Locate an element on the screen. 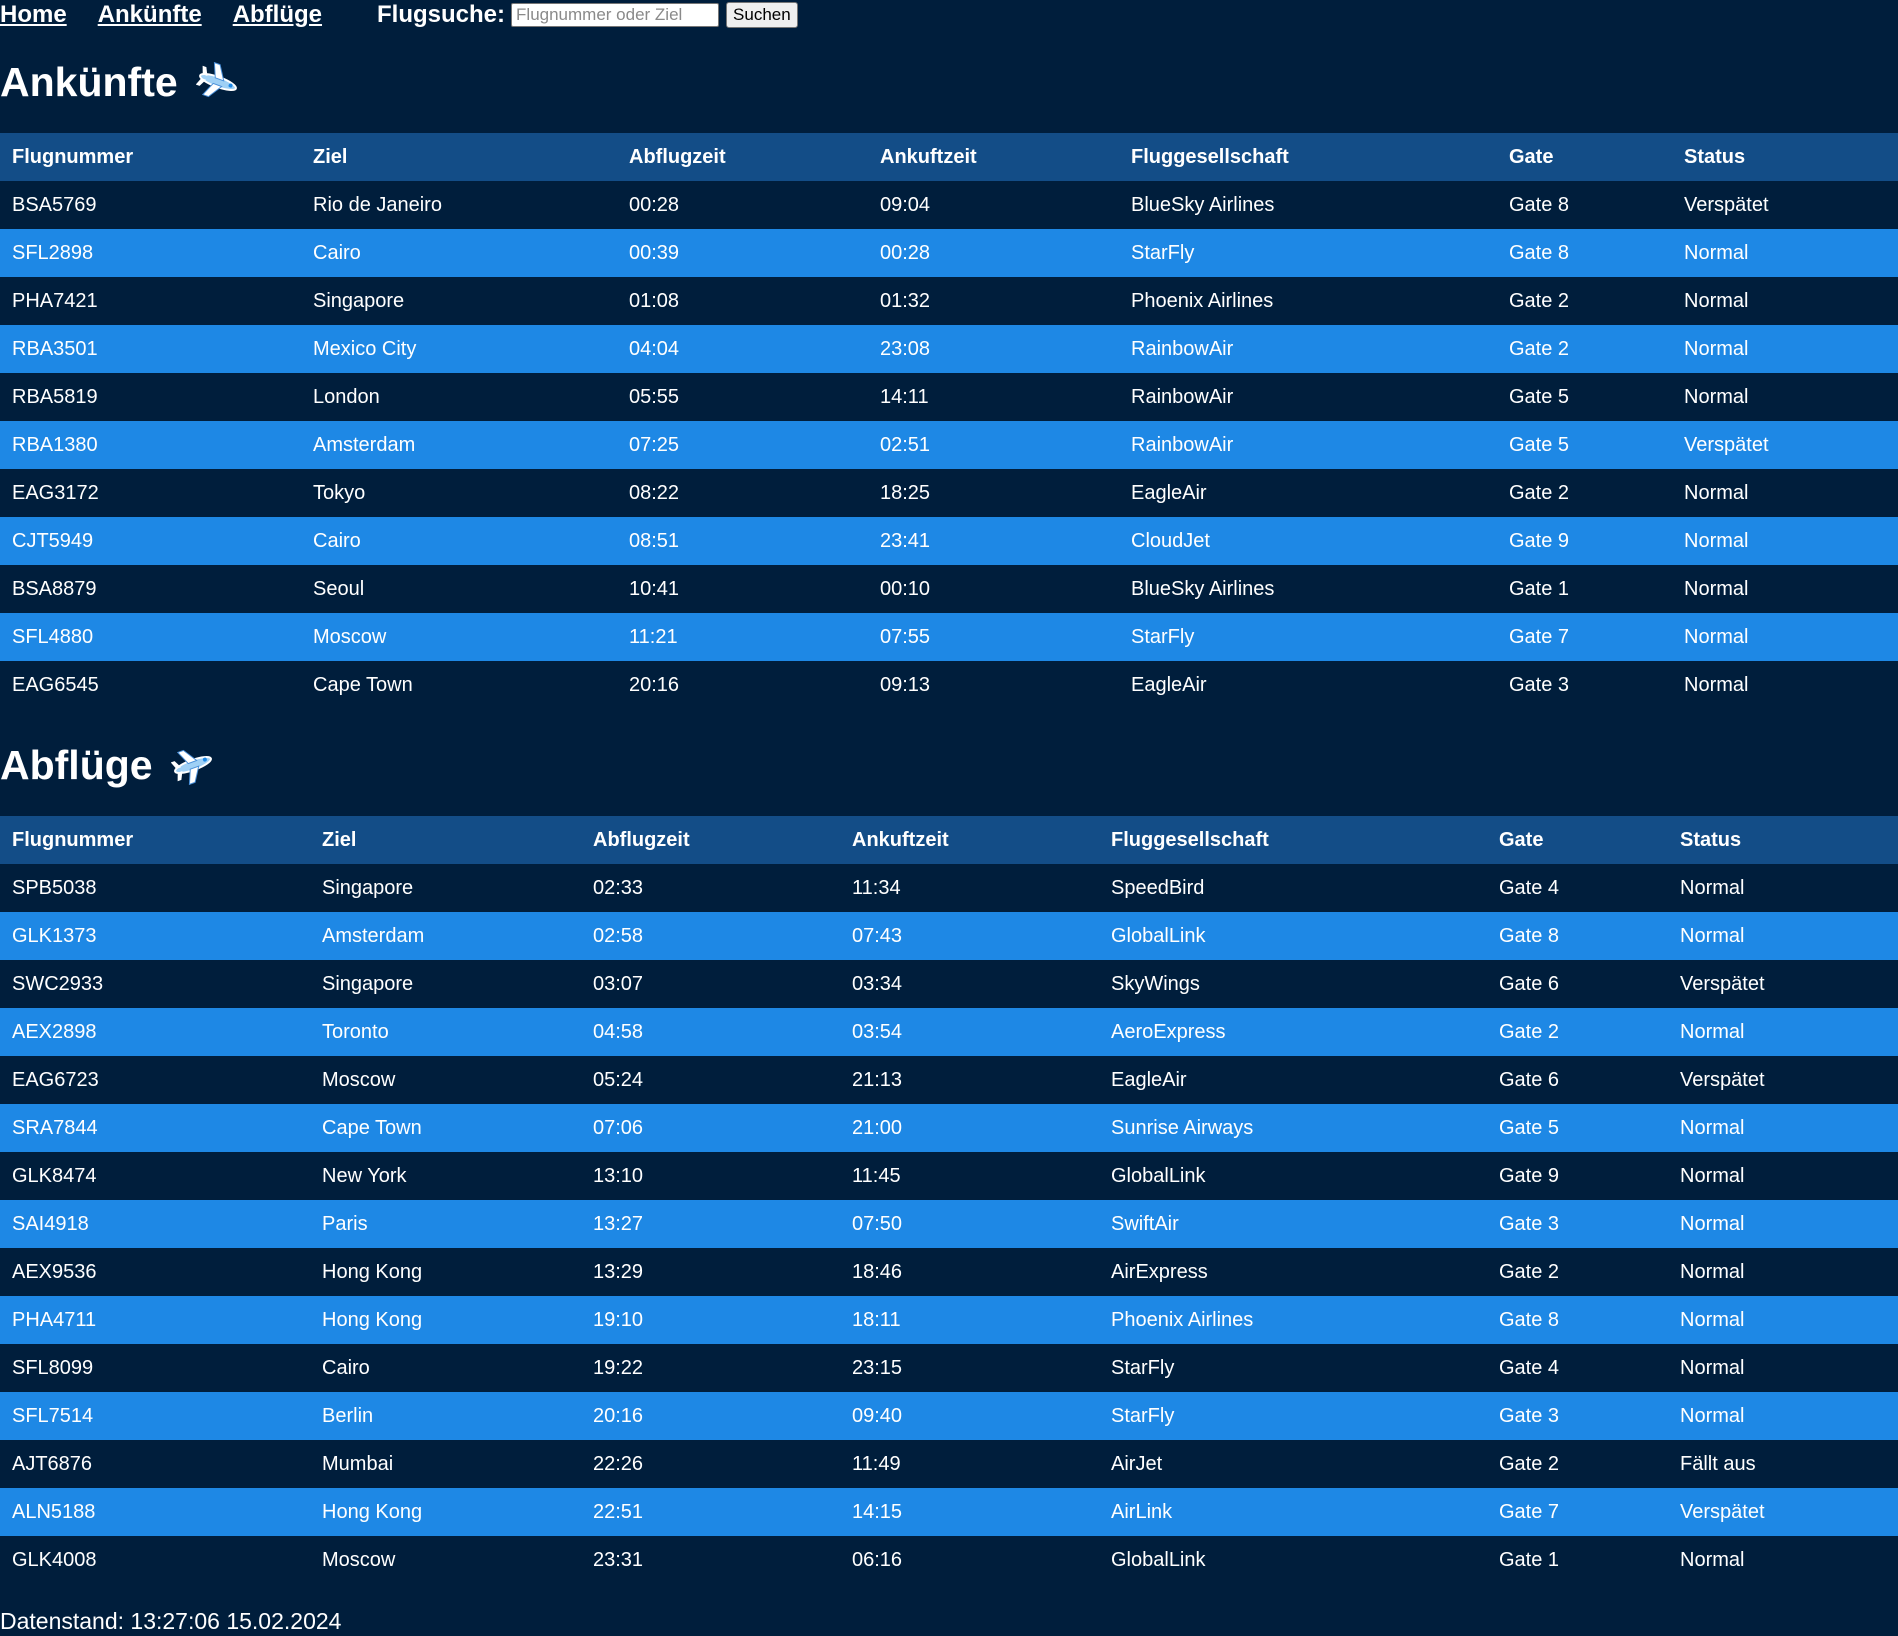  airline-cell: Sunrise Airways is located at coordinates (1182, 1127).